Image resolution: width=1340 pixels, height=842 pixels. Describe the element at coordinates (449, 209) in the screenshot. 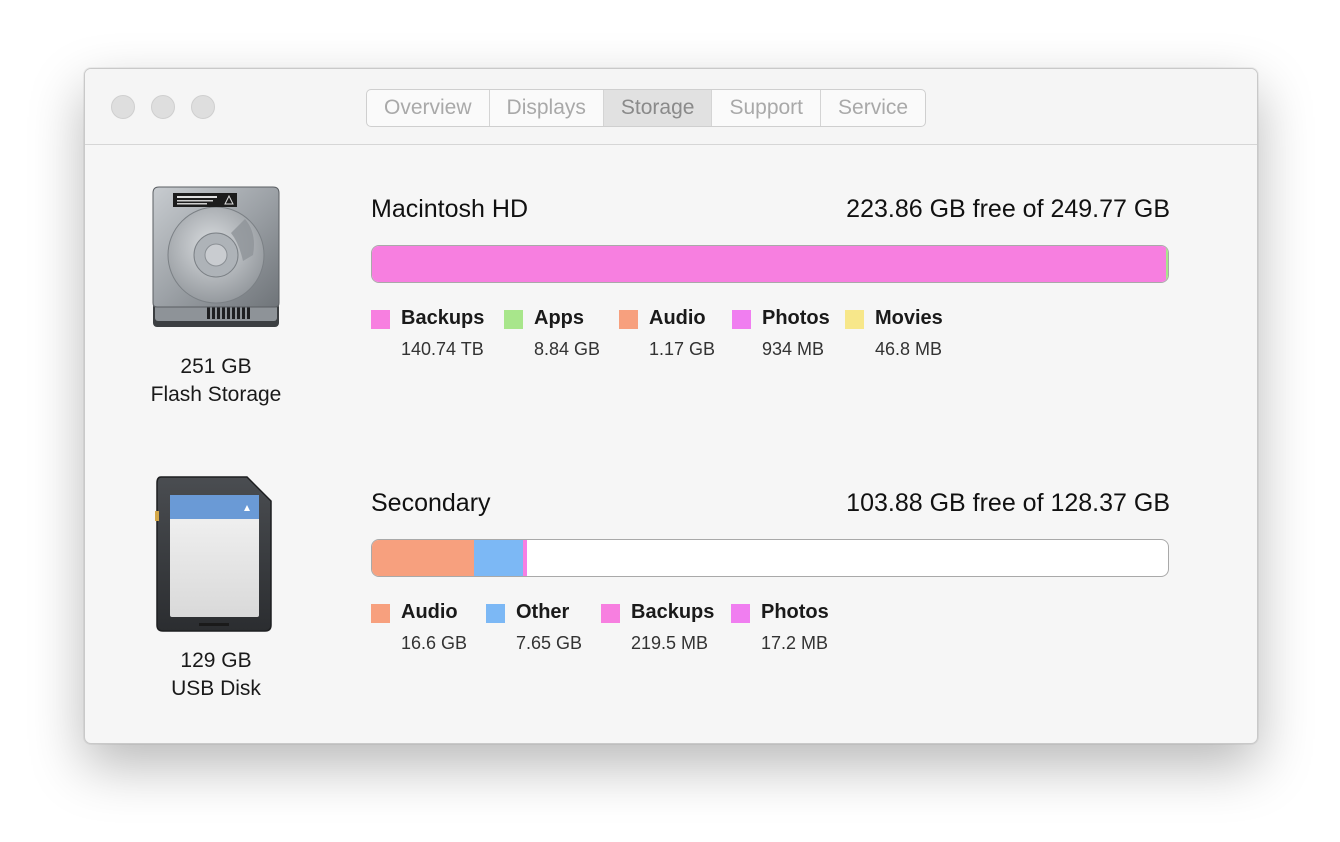

I see `volume-name: Macintosh HD` at that location.